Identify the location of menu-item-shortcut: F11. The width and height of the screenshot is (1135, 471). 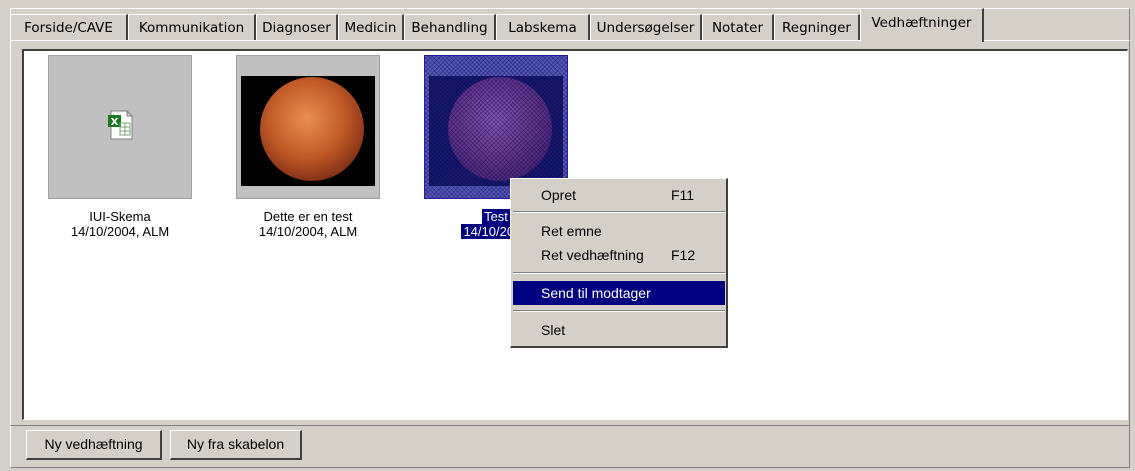
(683, 195).